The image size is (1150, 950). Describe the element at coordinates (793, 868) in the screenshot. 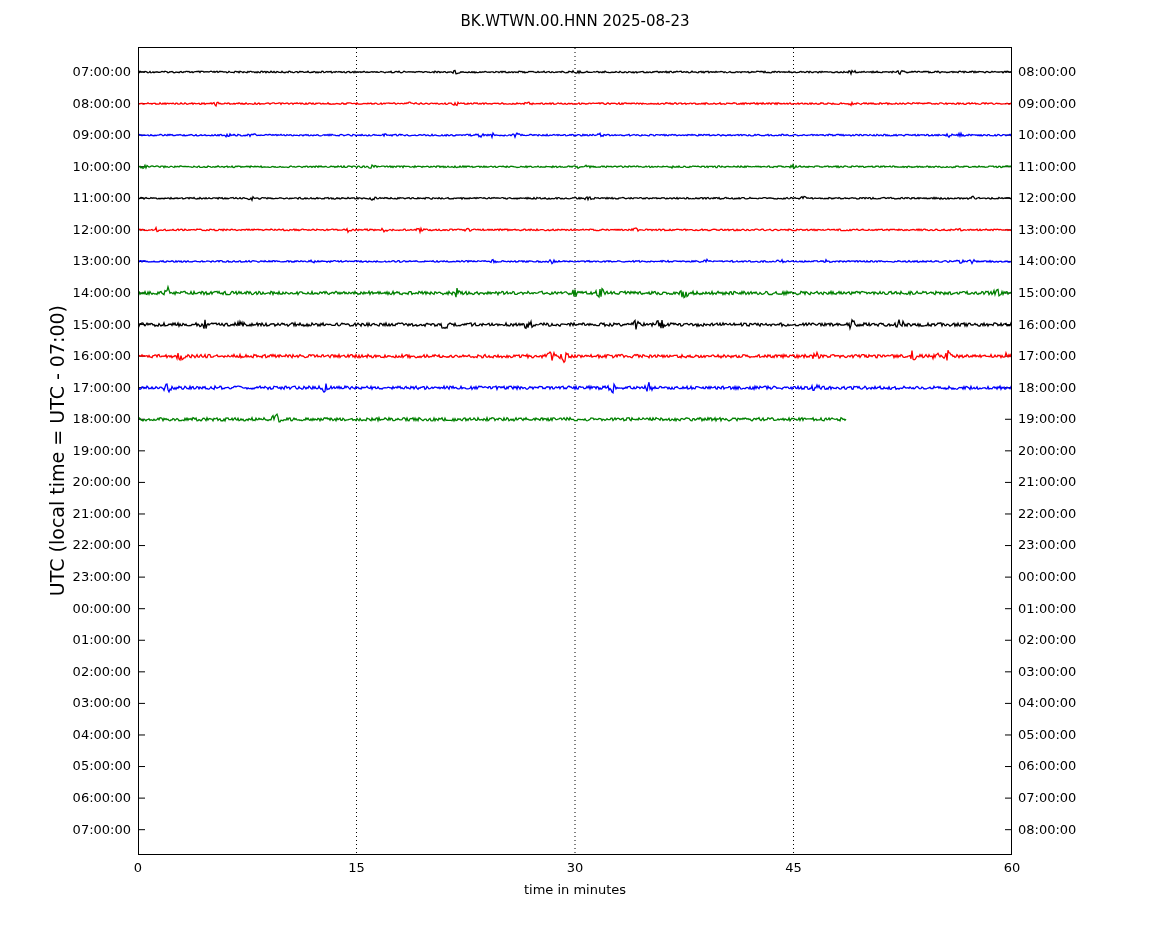

I see `tick-label: 45` at that location.